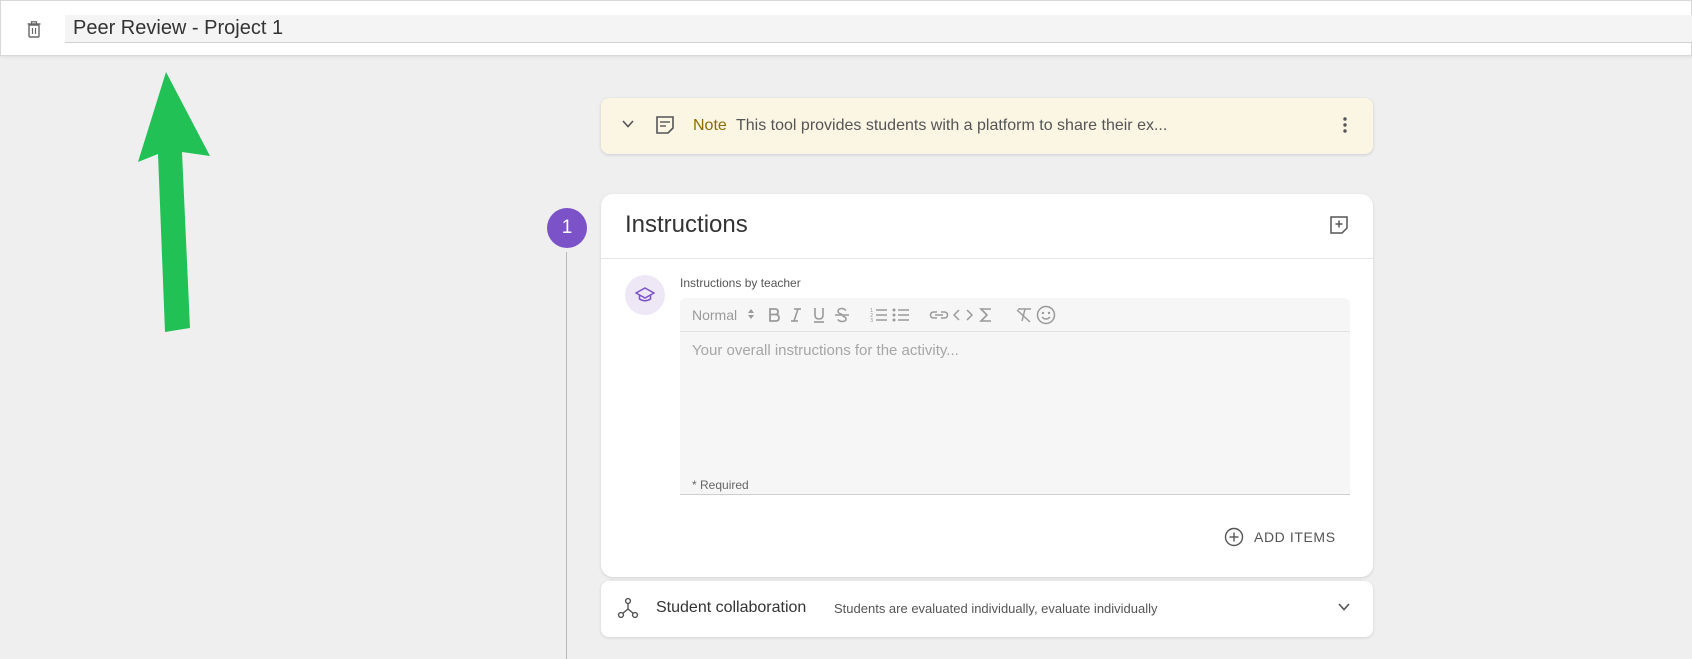 This screenshot has height=659, width=1692. I want to click on ordered-list-icon: 1 2 3, so click(878, 315).